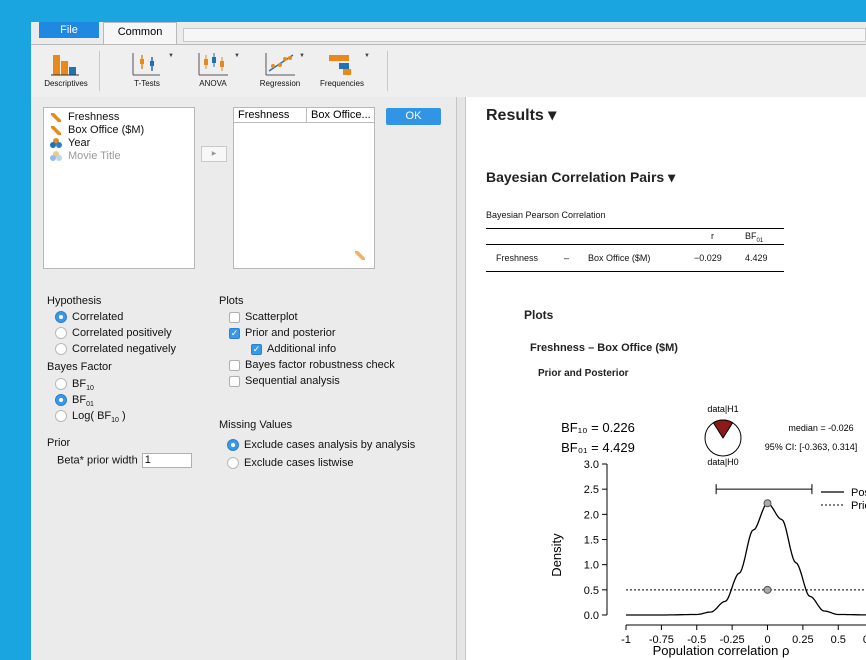  What do you see at coordinates (115, 421) in the screenshot?
I see `radio-label-subscript: 10` at bounding box center [115, 421].